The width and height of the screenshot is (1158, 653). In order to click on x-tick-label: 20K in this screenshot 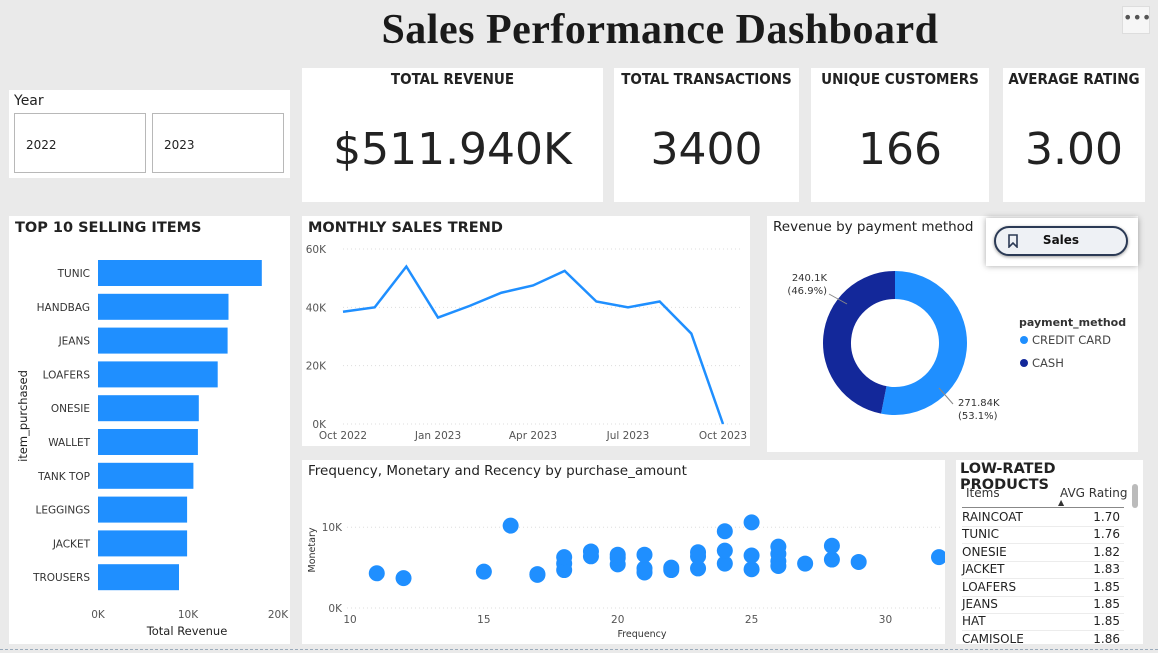, I will do `click(278, 615)`.